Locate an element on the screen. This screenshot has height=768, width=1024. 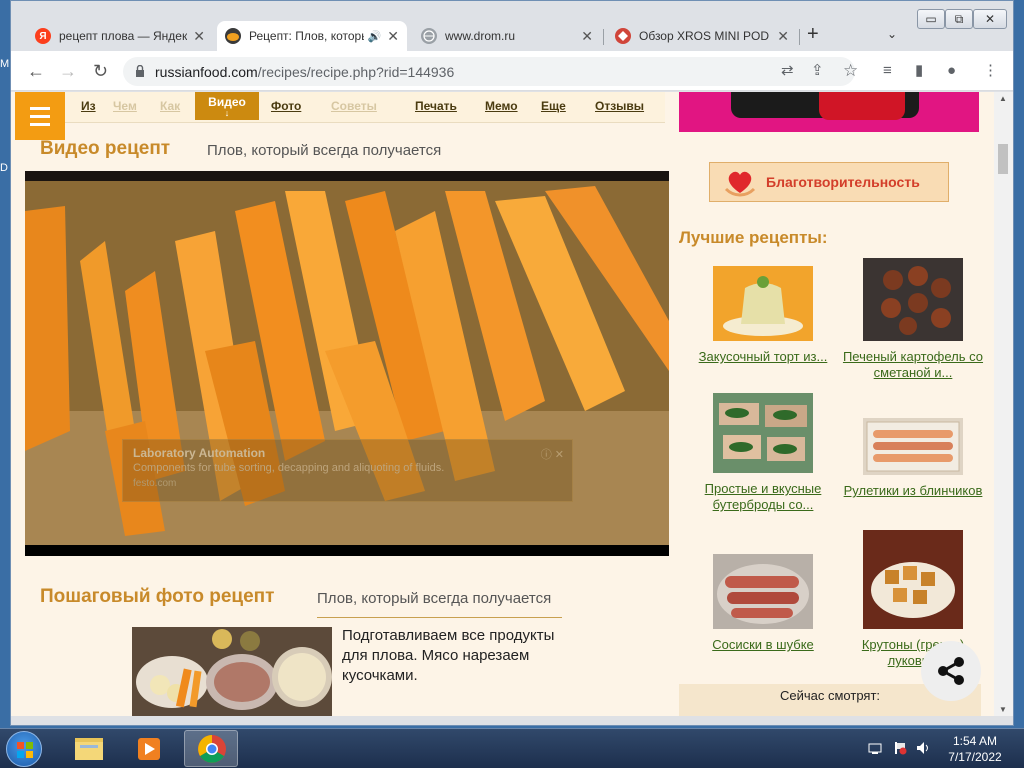
now-watching-title: Сейчас смотрят: is located at coordinates (830, 695).